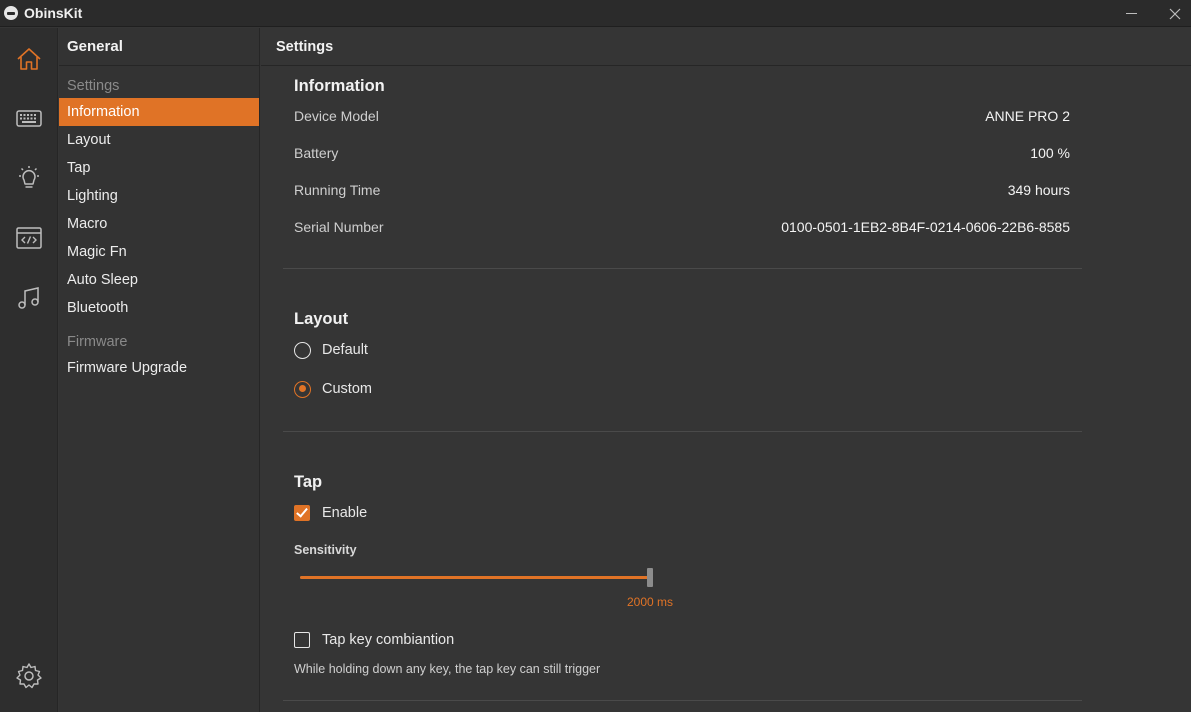 The height and width of the screenshot is (712, 1191). I want to click on nav-item-layout: Layout, so click(159, 140).